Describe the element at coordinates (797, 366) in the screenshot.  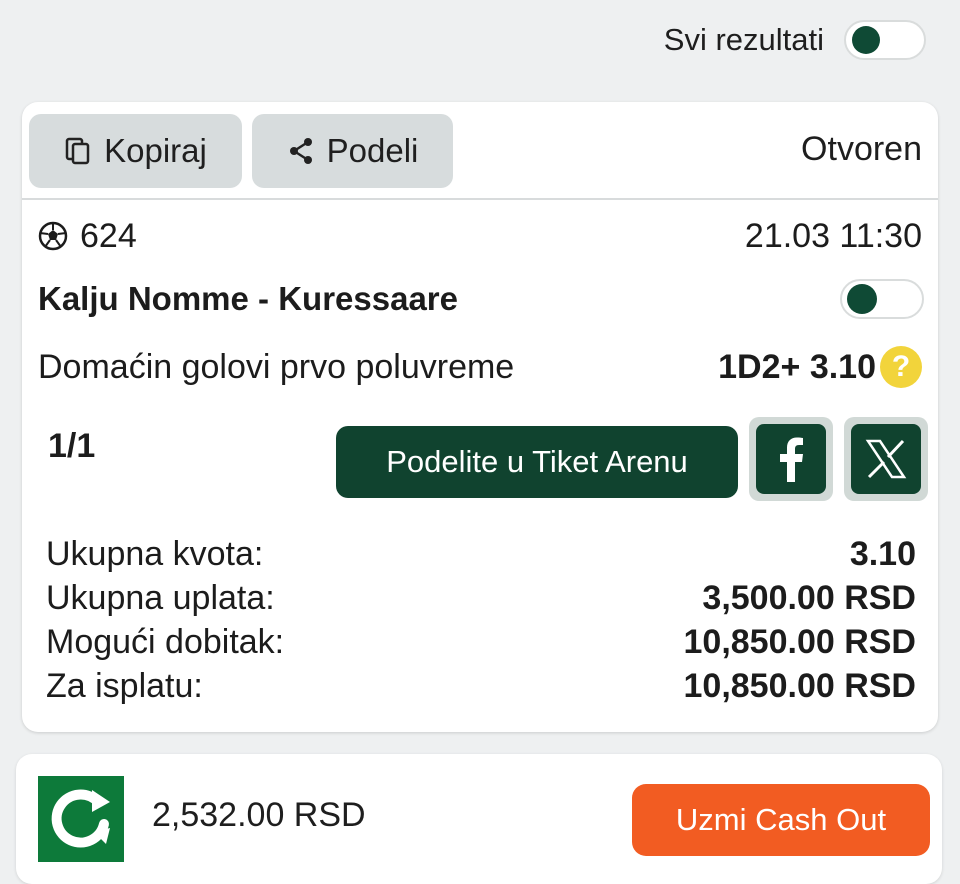
I see `pick-odds: 1D2+ 3.10` at that location.